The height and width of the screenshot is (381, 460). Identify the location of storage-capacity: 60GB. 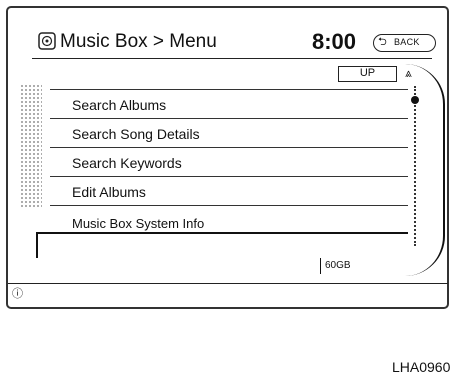
(361, 266).